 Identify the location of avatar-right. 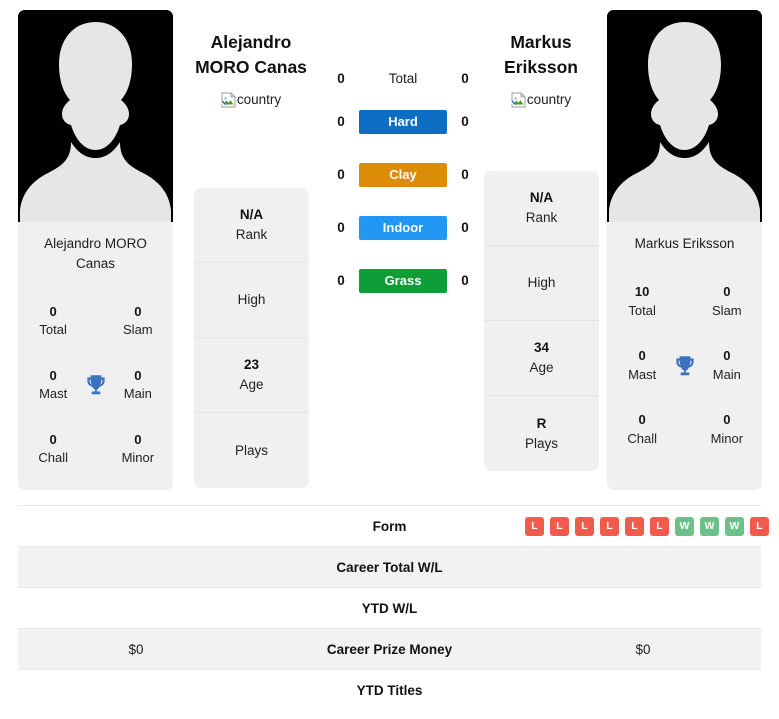
(684, 116).